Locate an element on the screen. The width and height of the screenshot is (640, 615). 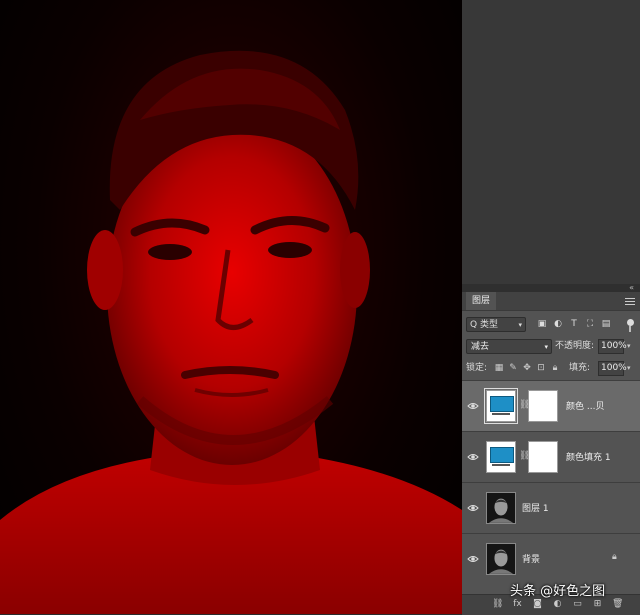
trash-icon: 🗑︎ is located at coordinates (617, 604).